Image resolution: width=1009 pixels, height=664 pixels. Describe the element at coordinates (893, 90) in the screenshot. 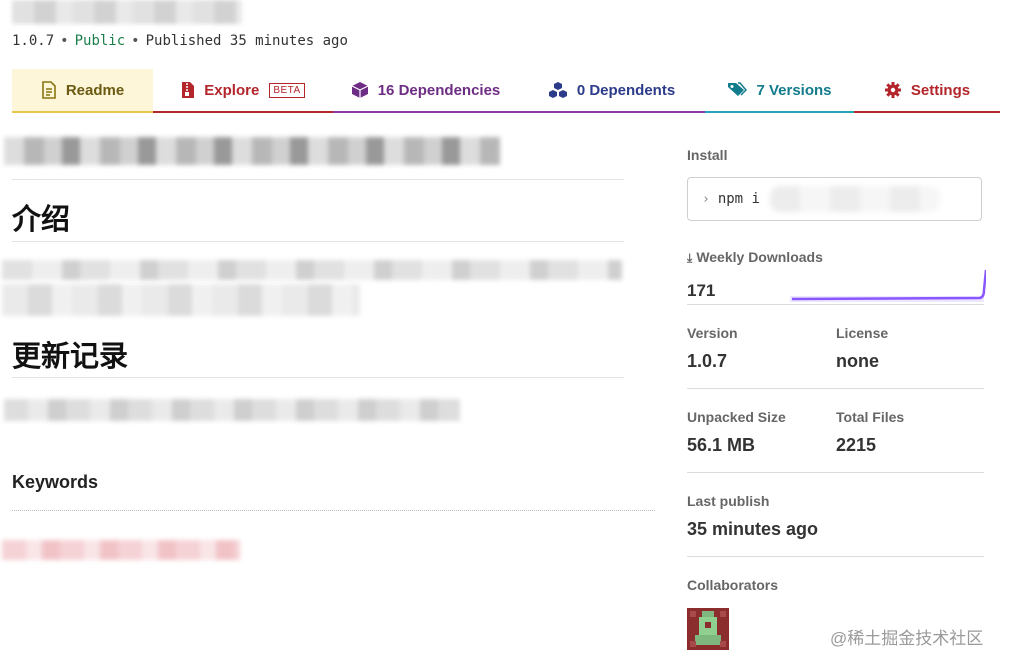

I see `gear-icon` at that location.